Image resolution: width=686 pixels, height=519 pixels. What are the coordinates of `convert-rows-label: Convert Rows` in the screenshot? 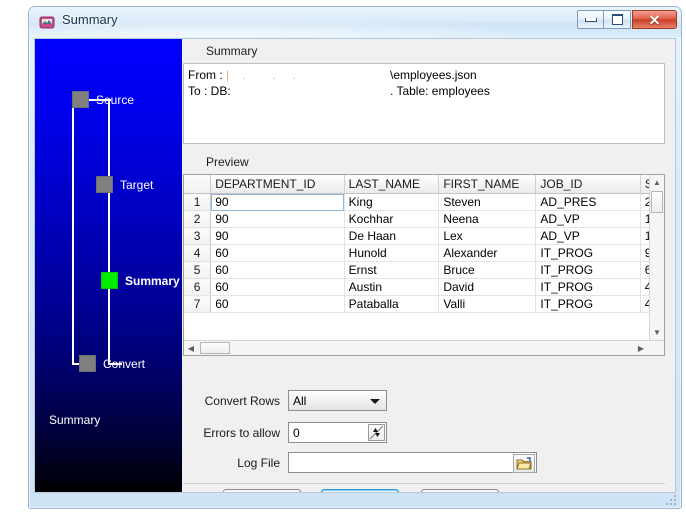 It's located at (242, 401).